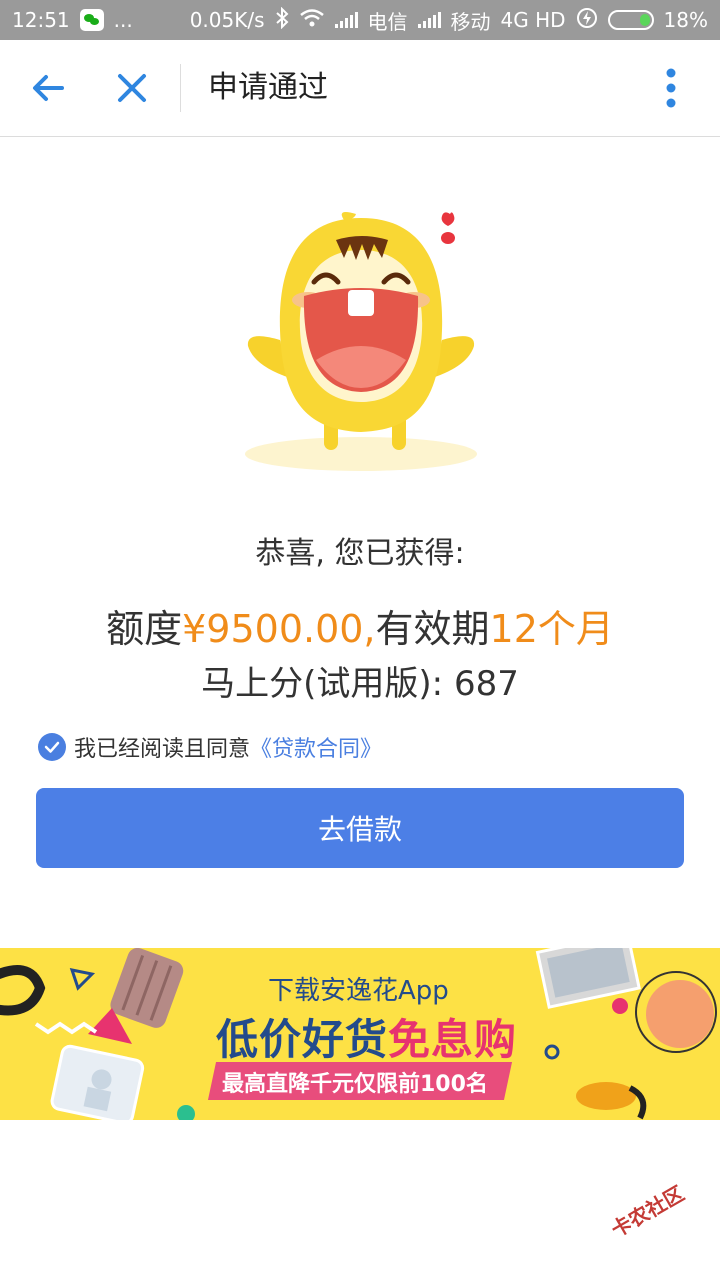 This screenshot has width=720, height=1280. I want to click on battery-percent: 18%, so click(685, 20).